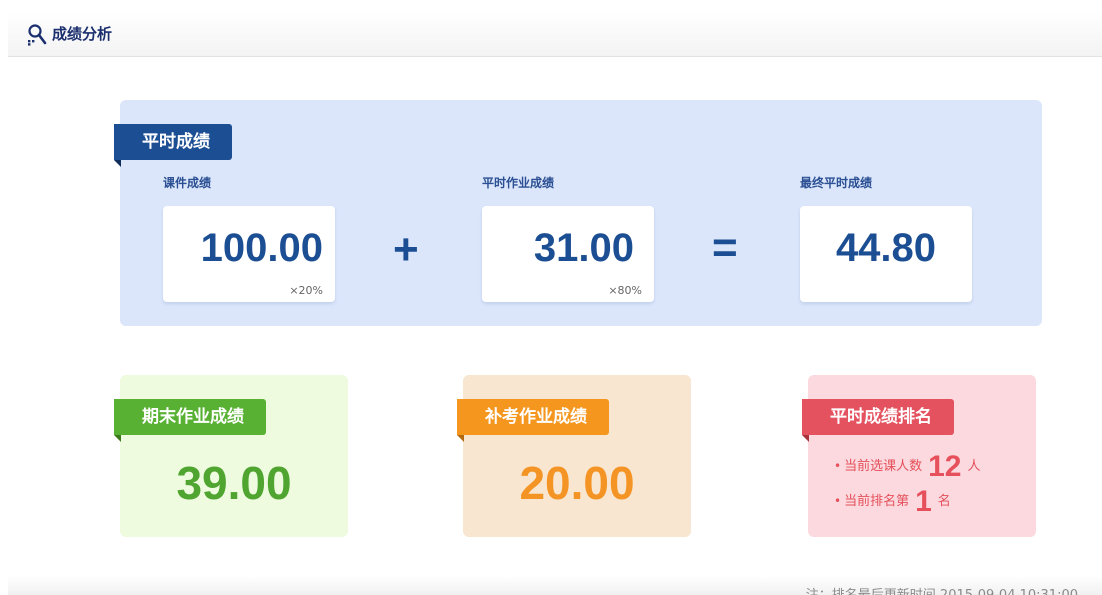  What do you see at coordinates (536, 417) in the screenshot?
I see `makeup-homework-ribbon-label: 补考作业成绩` at bounding box center [536, 417].